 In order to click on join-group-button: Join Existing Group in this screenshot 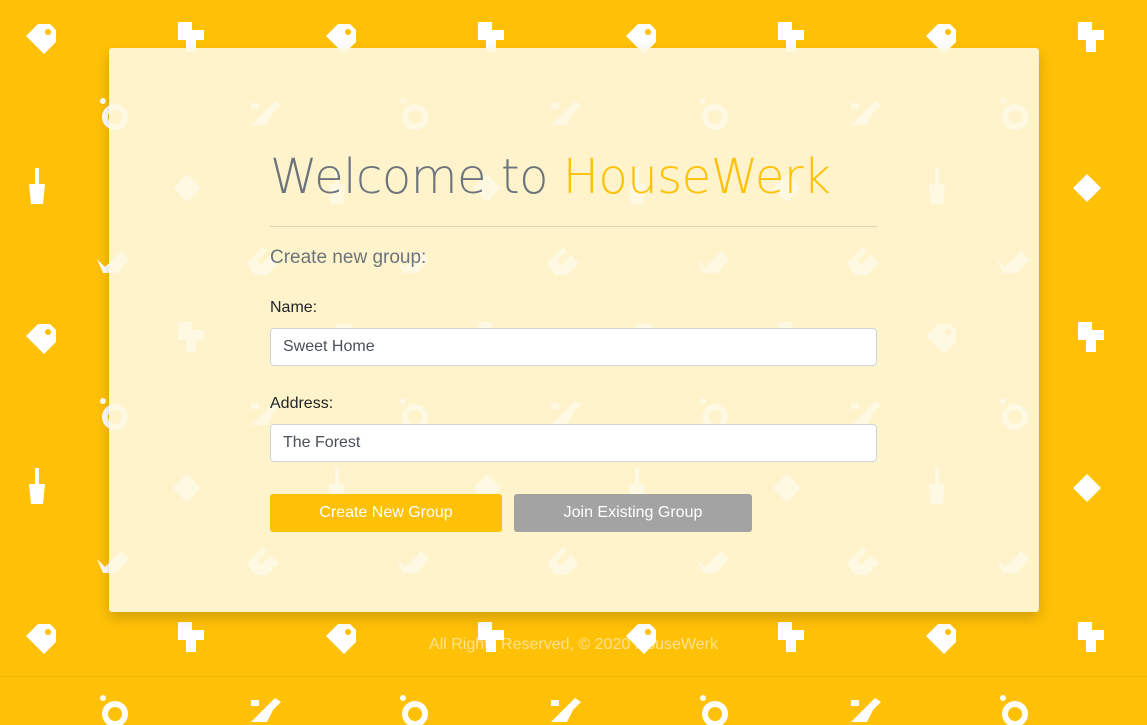, I will do `click(633, 513)`.